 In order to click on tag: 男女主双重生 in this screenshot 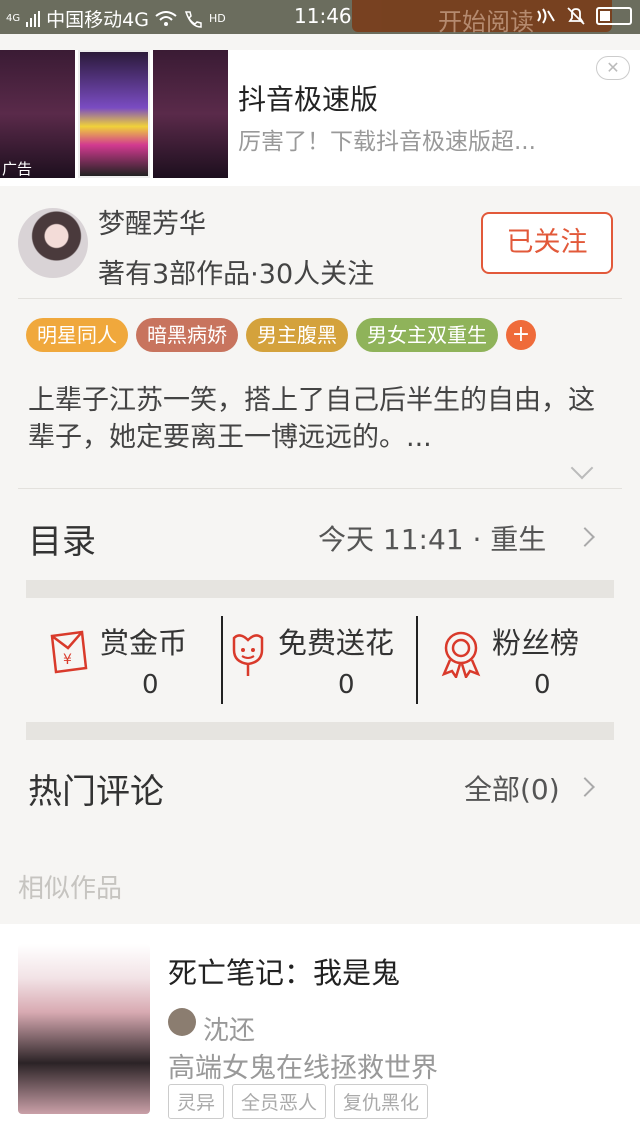, I will do `click(427, 335)`.